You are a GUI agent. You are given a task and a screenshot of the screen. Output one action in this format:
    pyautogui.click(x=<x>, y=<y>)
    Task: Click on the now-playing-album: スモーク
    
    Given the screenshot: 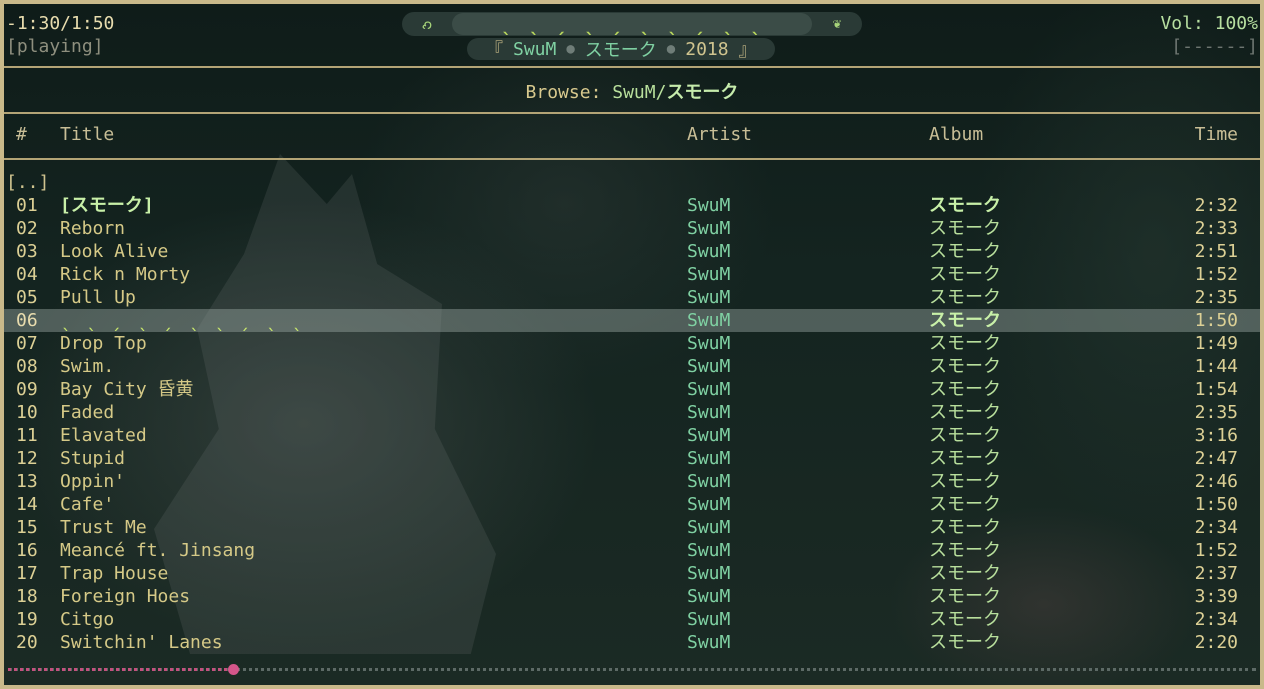 What is the action you would take?
    pyautogui.click(x=620, y=50)
    